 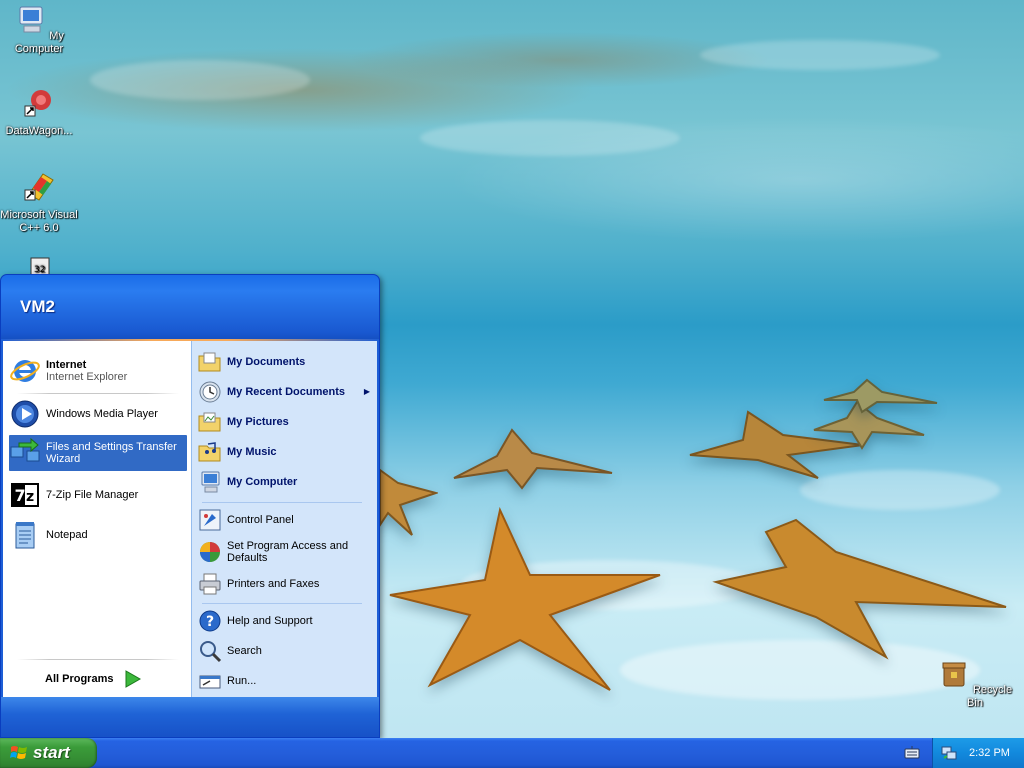 What do you see at coordinates (366, 391) in the screenshot?
I see `submenu-arrow-icon: ▶` at bounding box center [366, 391].